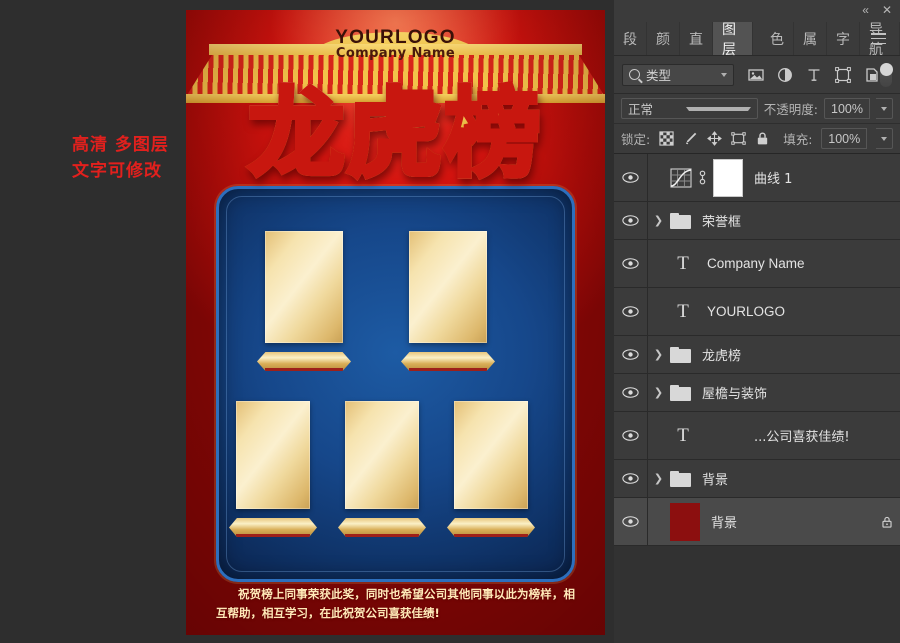 The height and width of the screenshot is (643, 900). I want to click on layer-row-text-company-name: T Company Name, so click(757, 264).